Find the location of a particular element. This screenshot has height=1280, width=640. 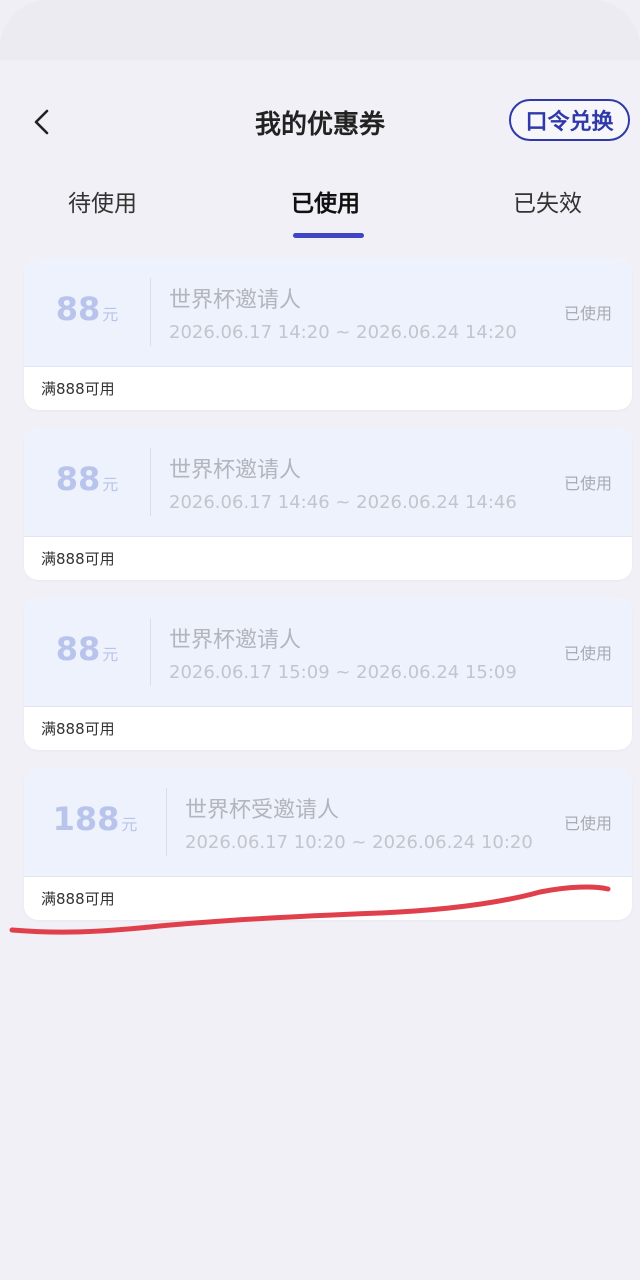

coupon-validity: 2026.06.17 14:20 ~ 2026.06.24 14:20 is located at coordinates (343, 332).